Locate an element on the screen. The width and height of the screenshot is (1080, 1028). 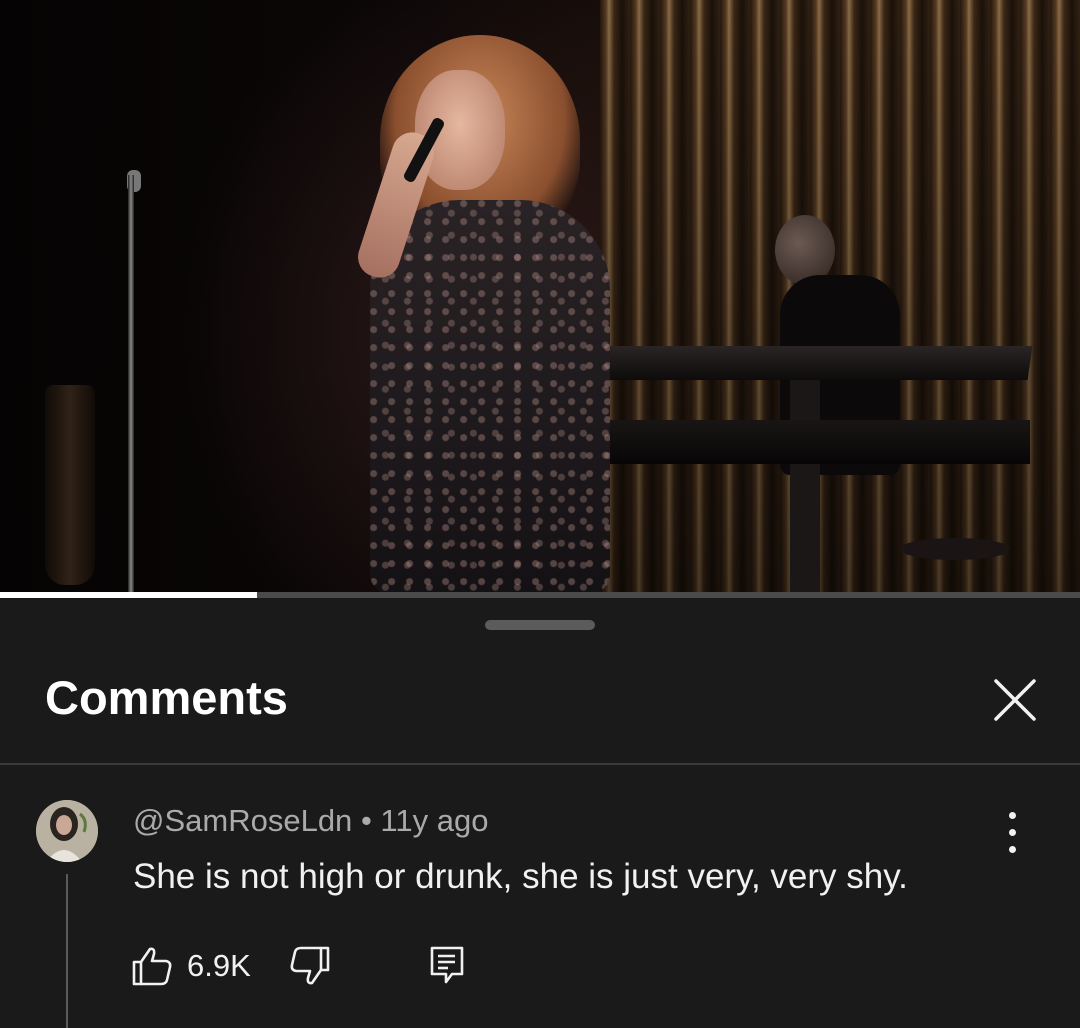
dislike-button is located at coordinates (310, 966).